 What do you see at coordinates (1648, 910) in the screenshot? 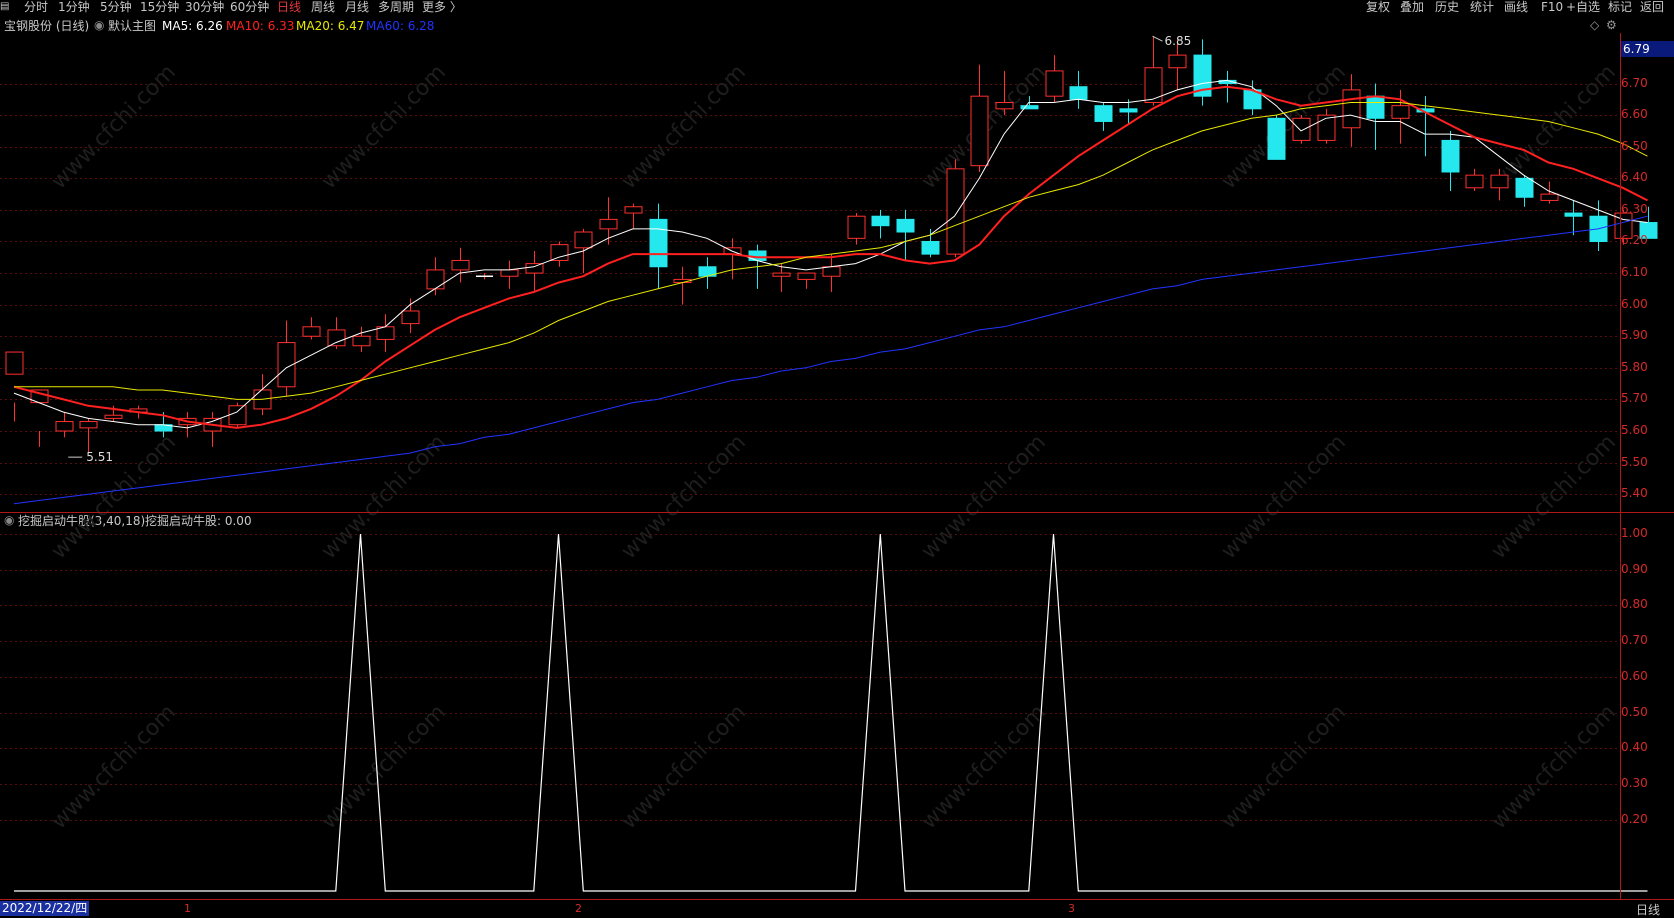
I see `period-label: 日线` at bounding box center [1648, 910].